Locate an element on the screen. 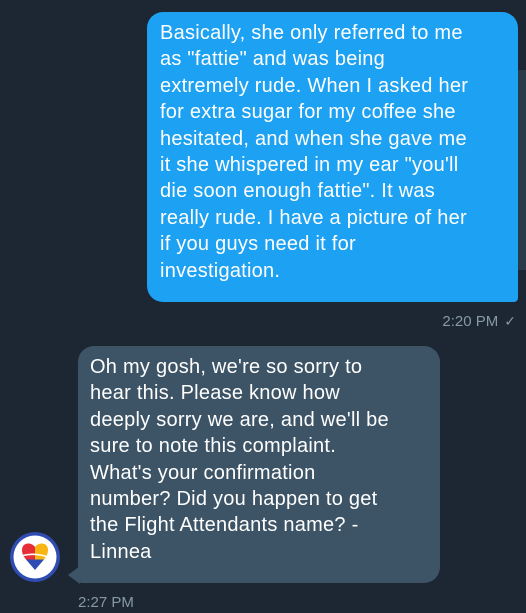  outgoing-message-timestamp: 2:20 PM is located at coordinates (470, 321).